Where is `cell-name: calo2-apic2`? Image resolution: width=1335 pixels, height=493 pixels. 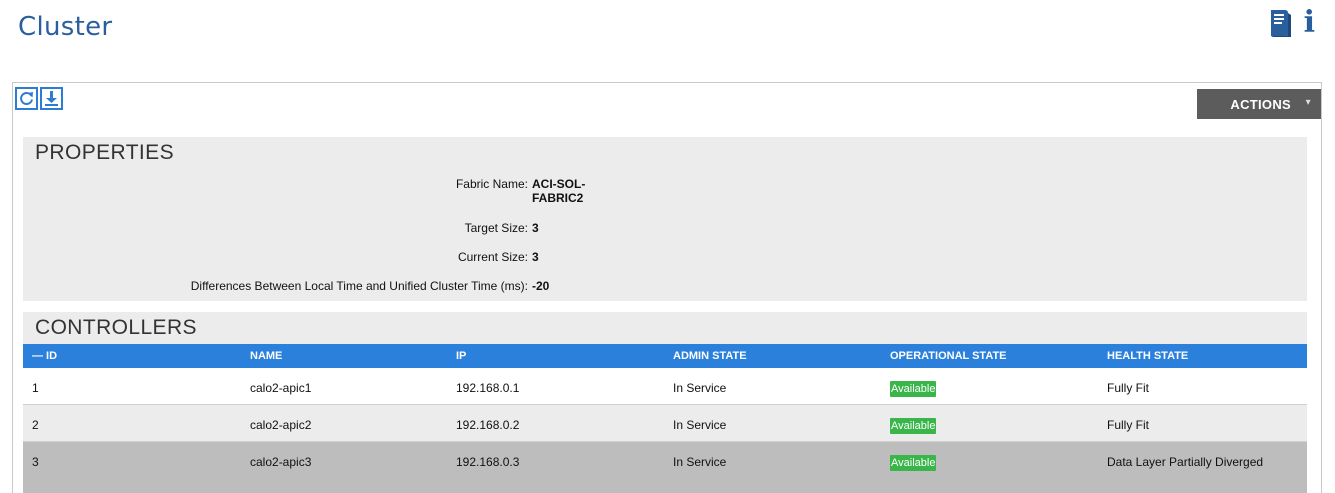 cell-name: calo2-apic2 is located at coordinates (281, 425).